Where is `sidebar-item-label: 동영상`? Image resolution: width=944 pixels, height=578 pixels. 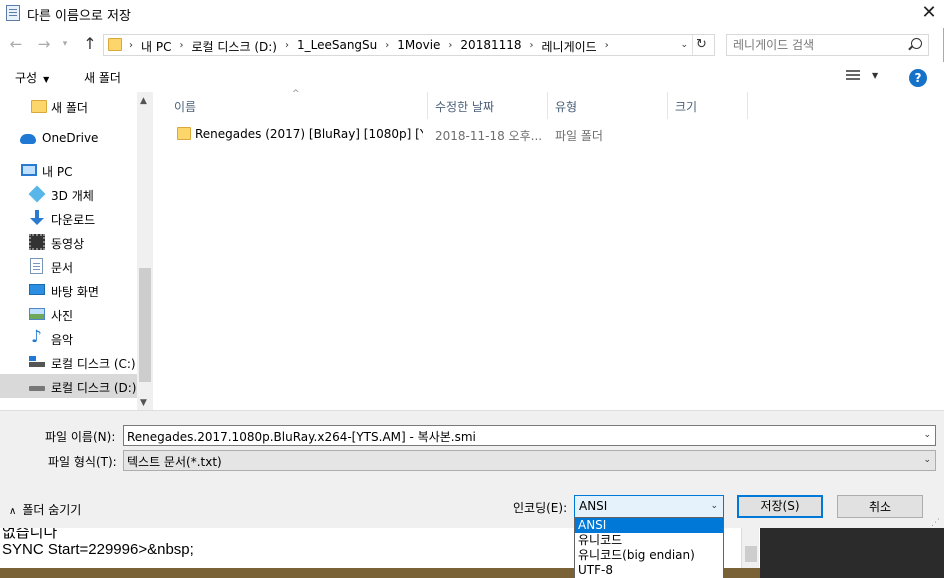 sidebar-item-label: 동영상 is located at coordinates (68, 244).